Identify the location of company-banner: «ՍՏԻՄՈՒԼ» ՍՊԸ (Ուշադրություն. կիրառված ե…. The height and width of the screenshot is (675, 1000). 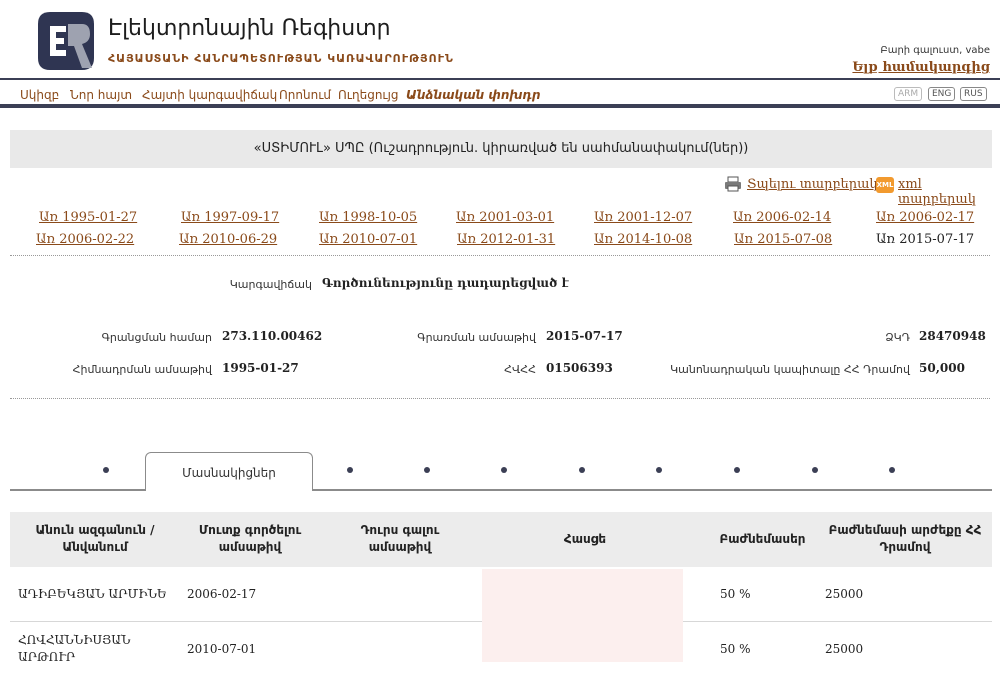
(501, 149).